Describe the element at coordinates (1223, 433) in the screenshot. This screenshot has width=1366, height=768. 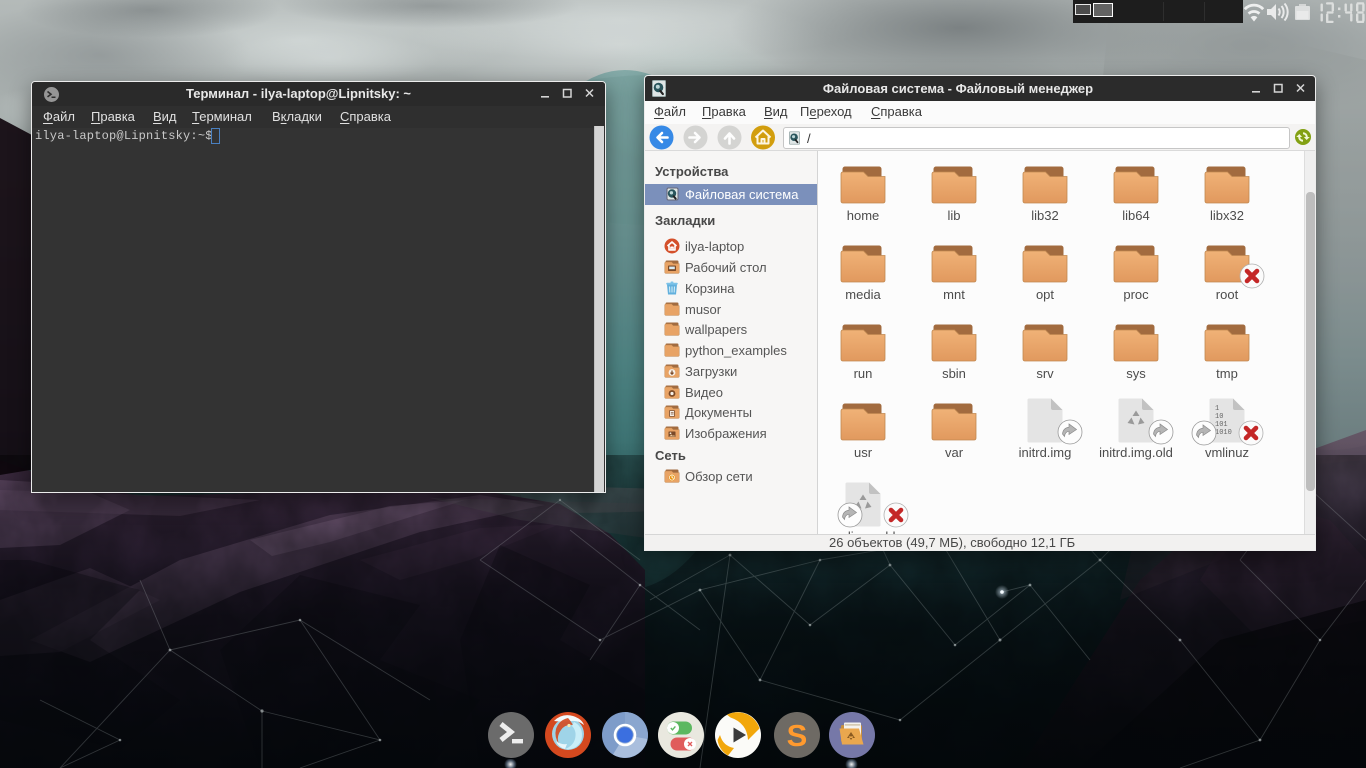
I see `svg-text: 1010` at that location.